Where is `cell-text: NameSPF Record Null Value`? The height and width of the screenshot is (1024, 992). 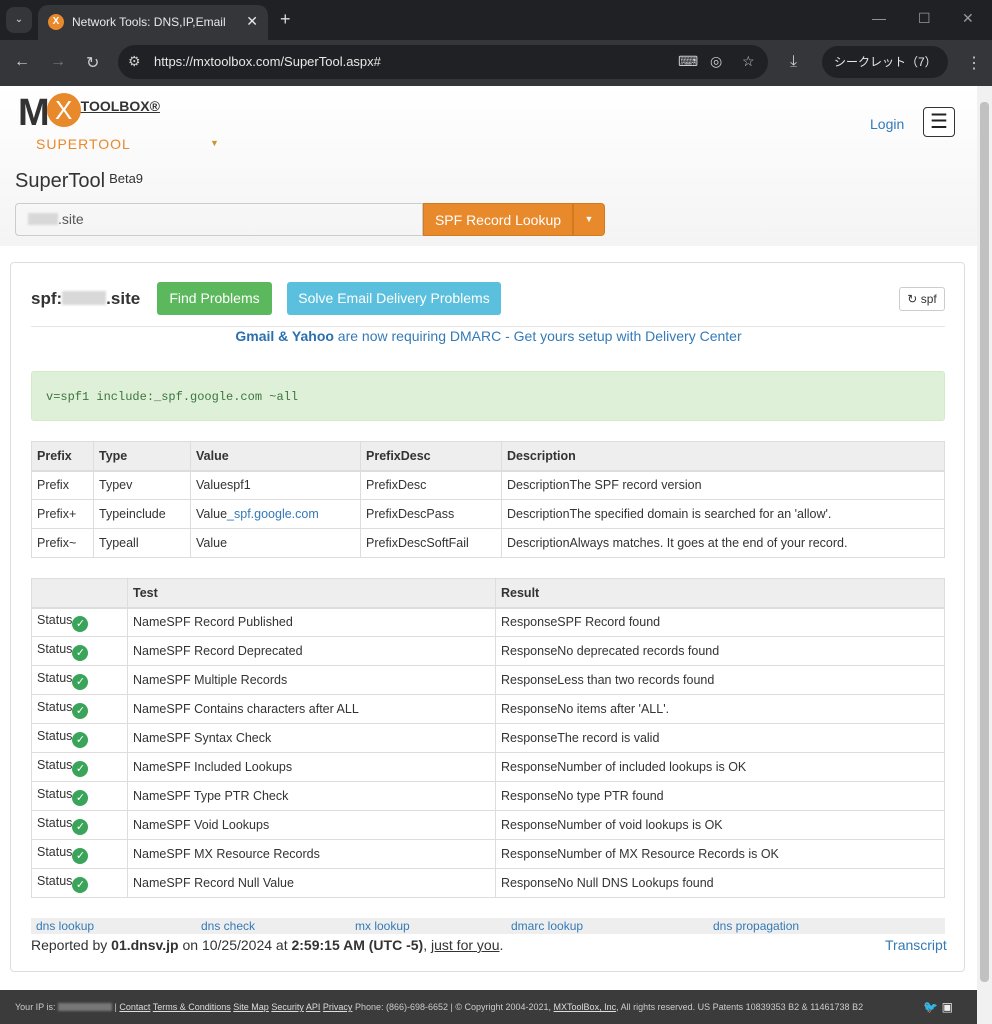
cell-text: NameSPF Record Null Value is located at coordinates (213, 883).